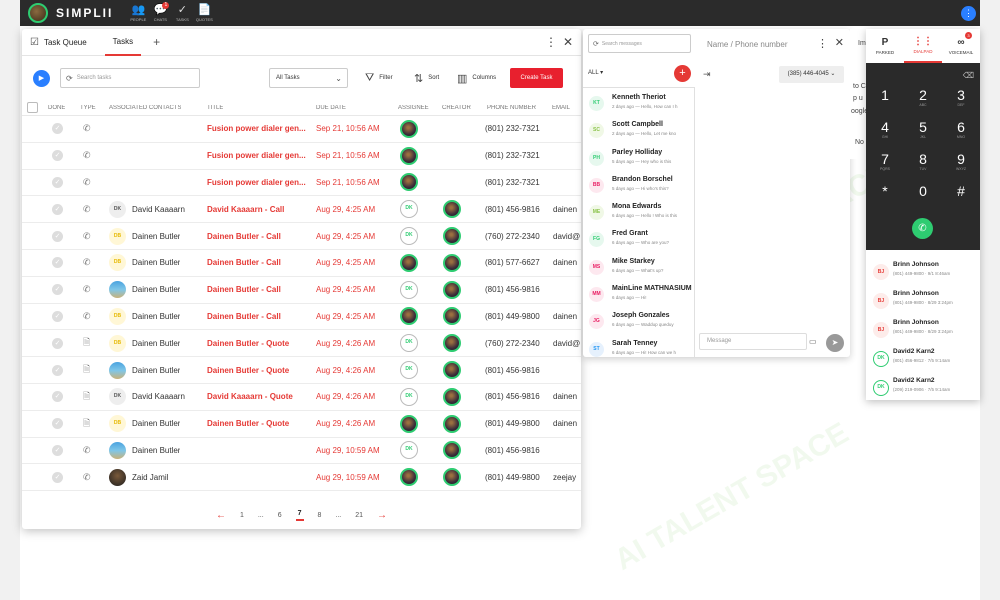 This screenshot has width=1000, height=600. What do you see at coordinates (426, 78) in the screenshot?
I see `sort-button: ⇅ Sort` at bounding box center [426, 78].